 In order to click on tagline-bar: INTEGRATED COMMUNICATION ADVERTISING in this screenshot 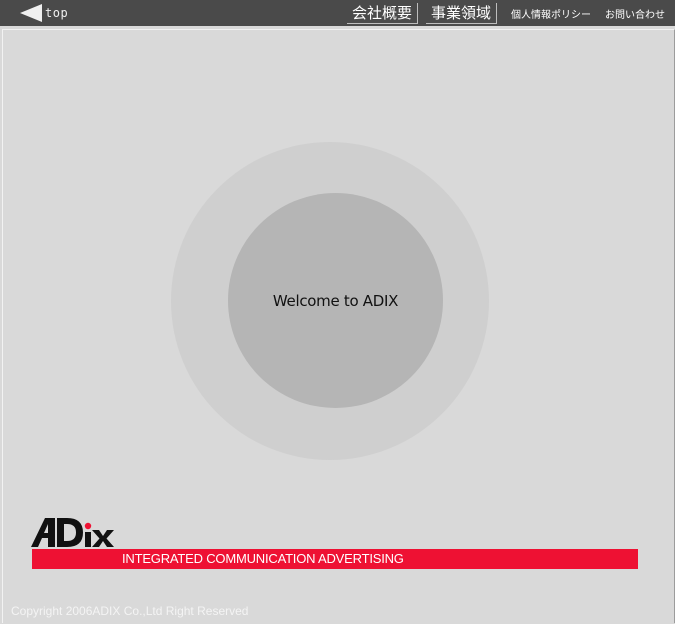, I will do `click(335, 559)`.